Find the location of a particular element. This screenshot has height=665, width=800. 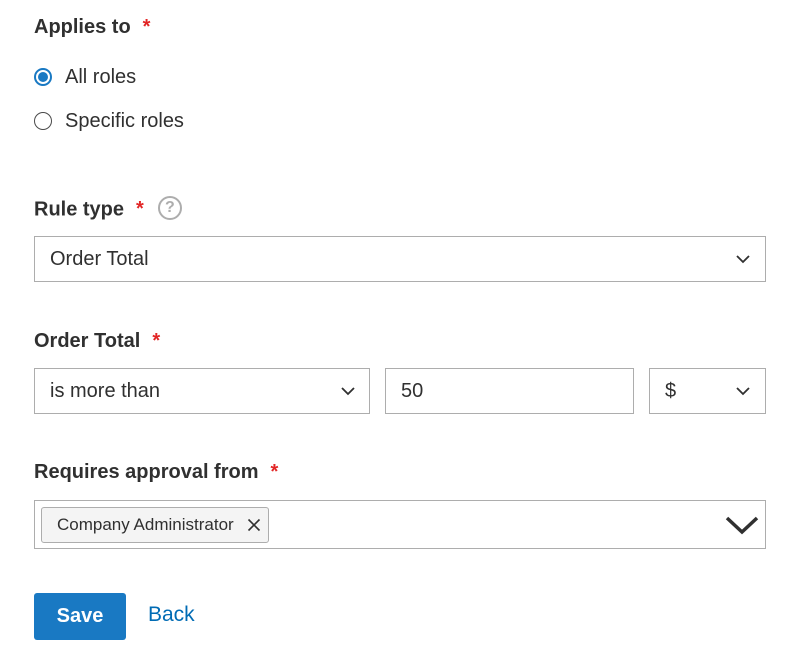

rule-type-label-text: Rule type is located at coordinates (79, 209).